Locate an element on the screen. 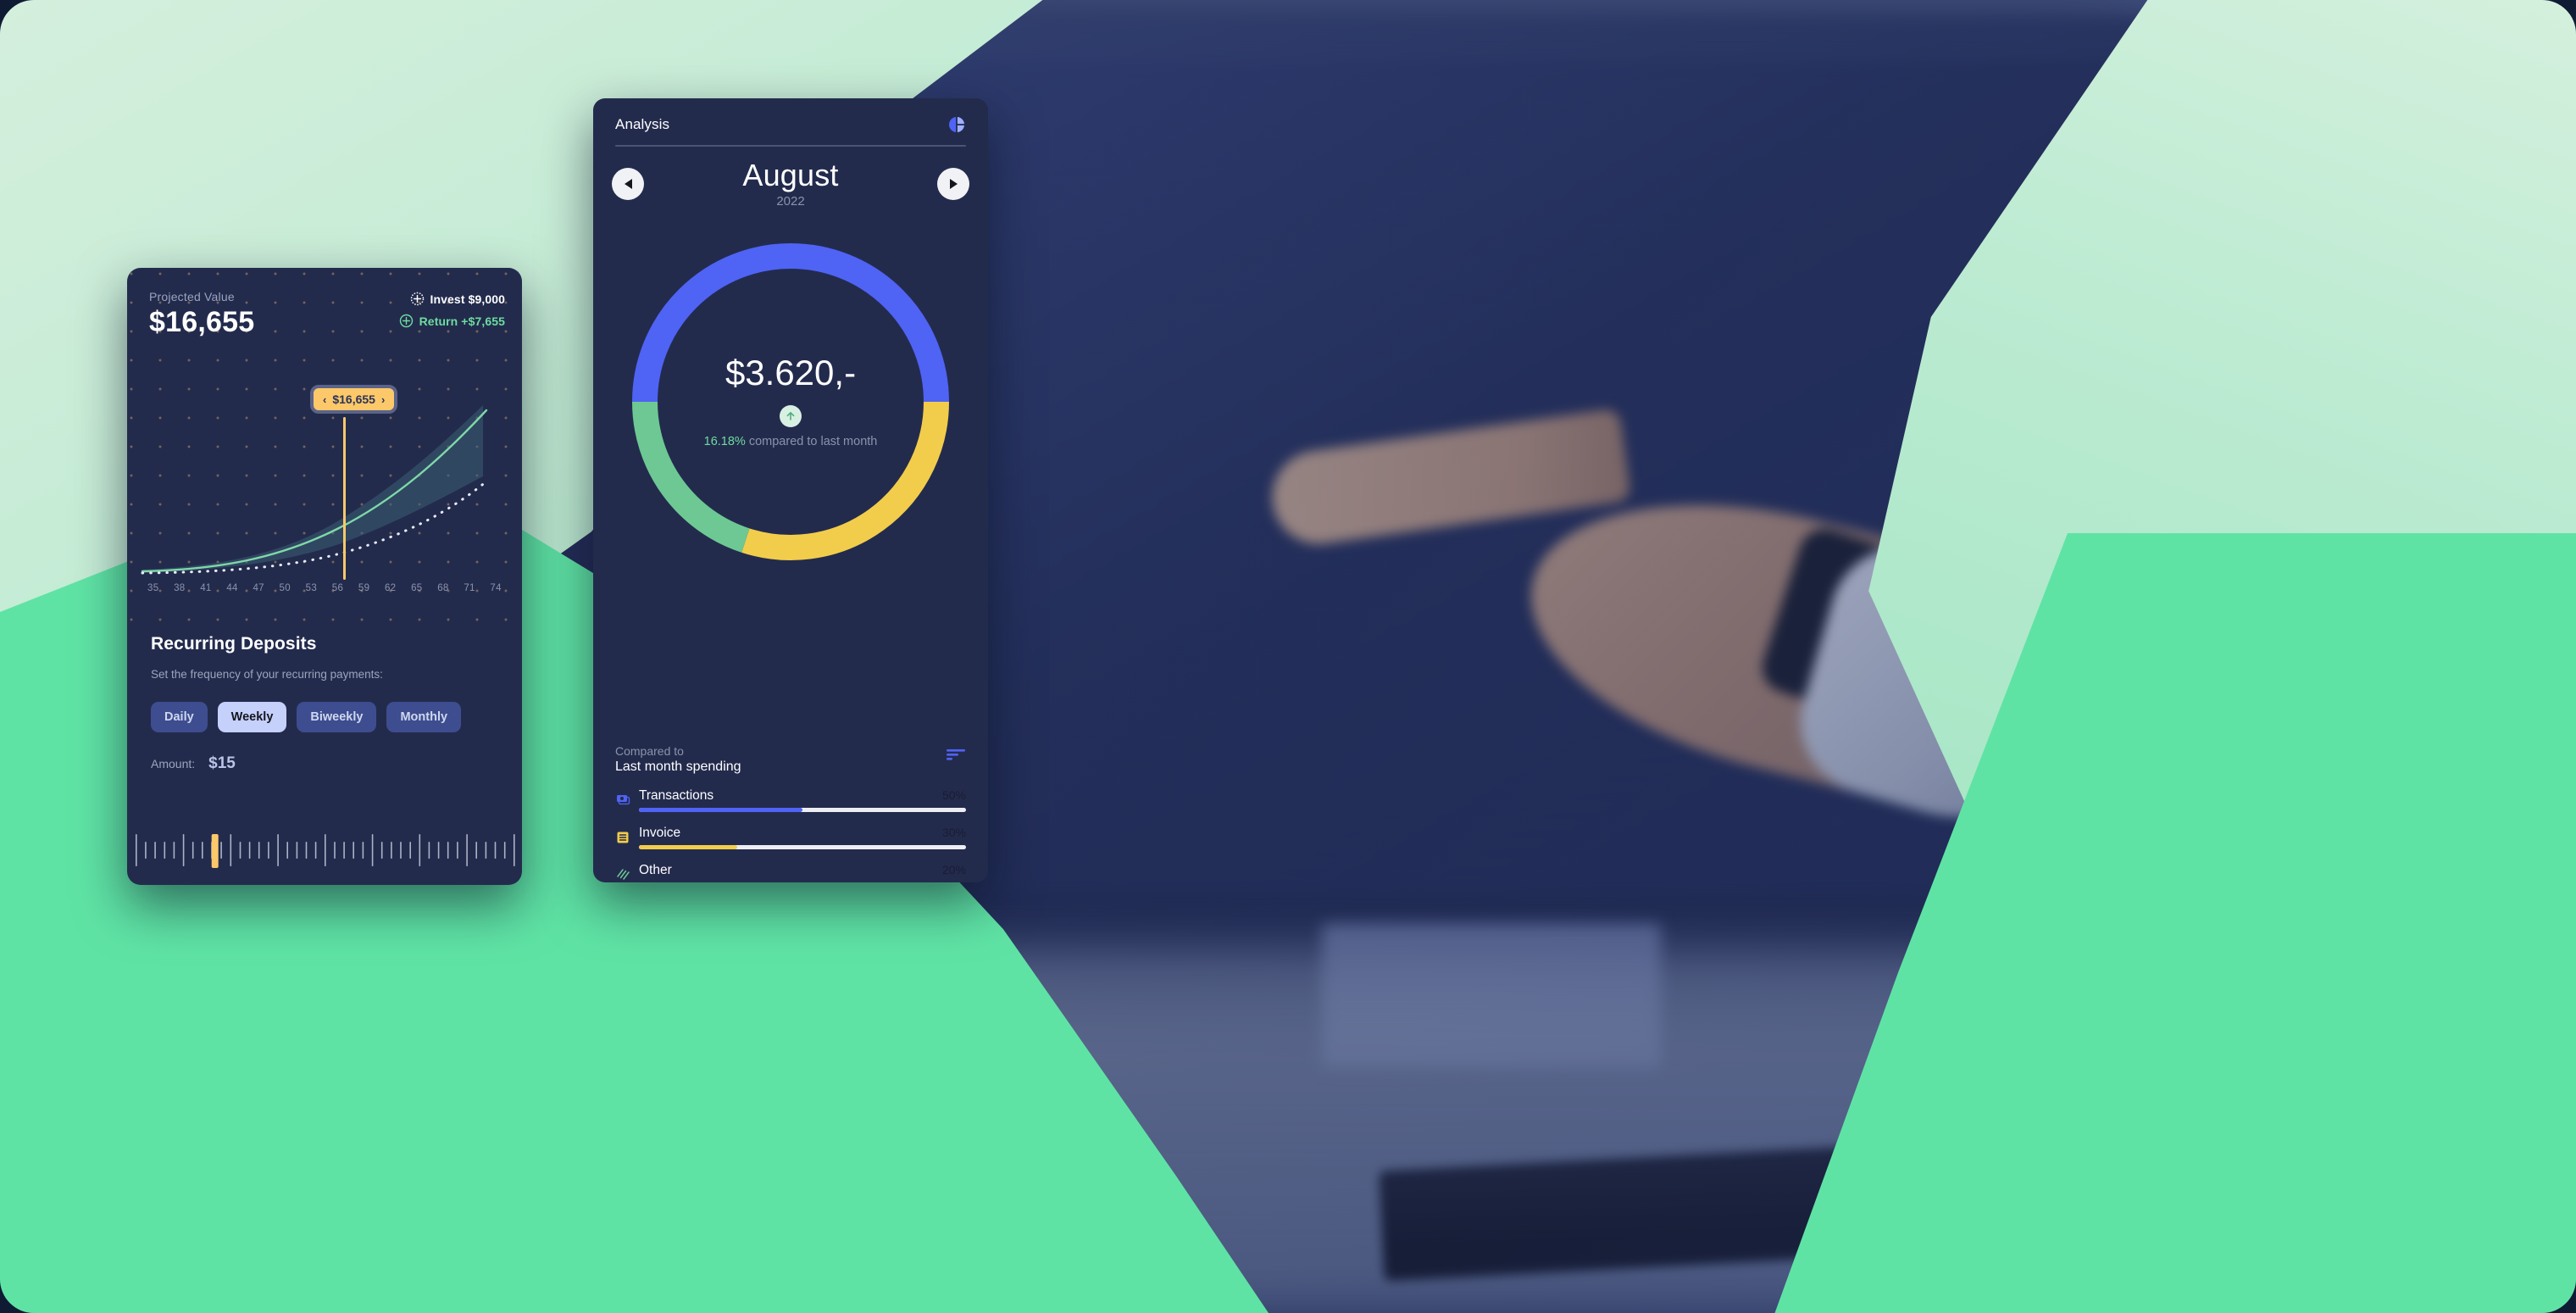  amount-row: Amount: $15 is located at coordinates (327, 763).